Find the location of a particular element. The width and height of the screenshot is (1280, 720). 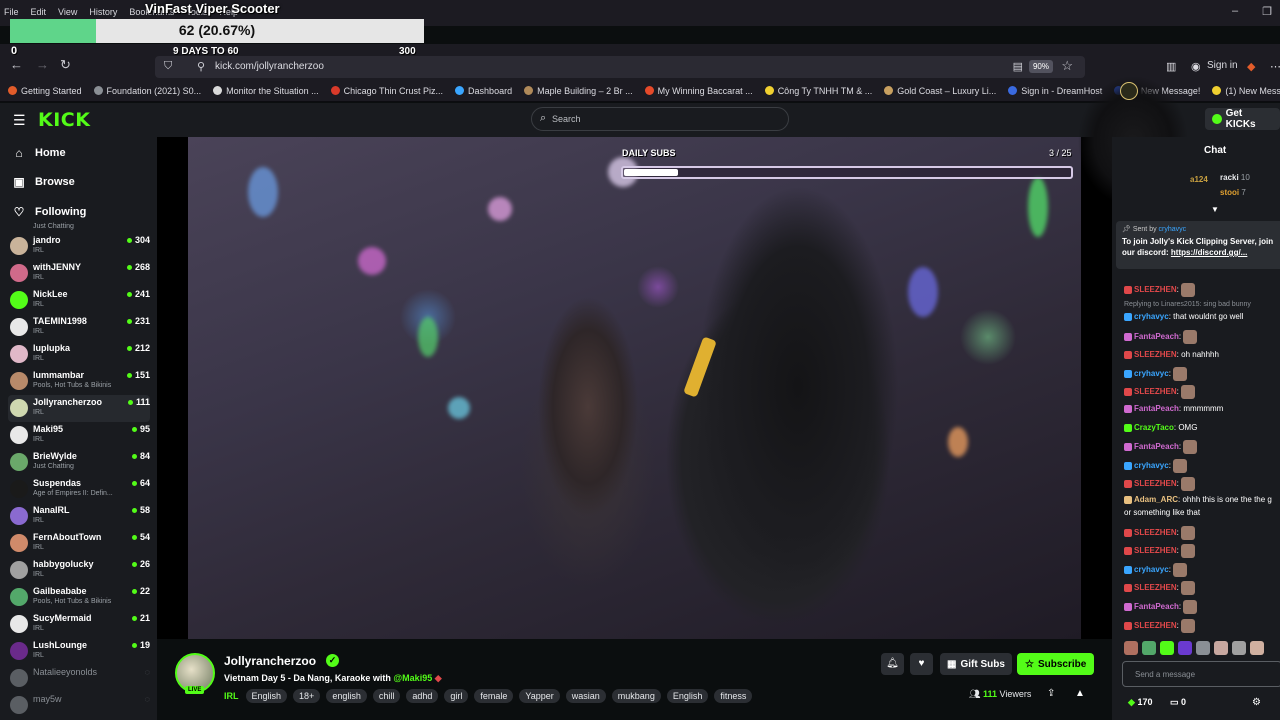

leaderboard-entry: stooi 7 is located at coordinates (1233, 192).